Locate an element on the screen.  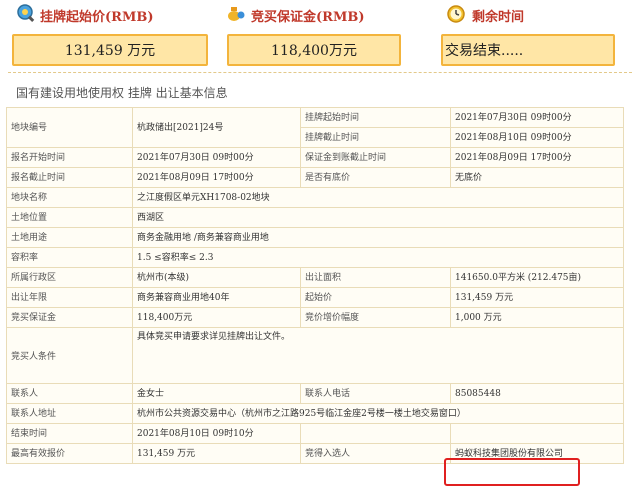
table-row: 竞买人条件 具体竞买申请要求详见挂牌出让文件。 is located at coordinates (315, 355).